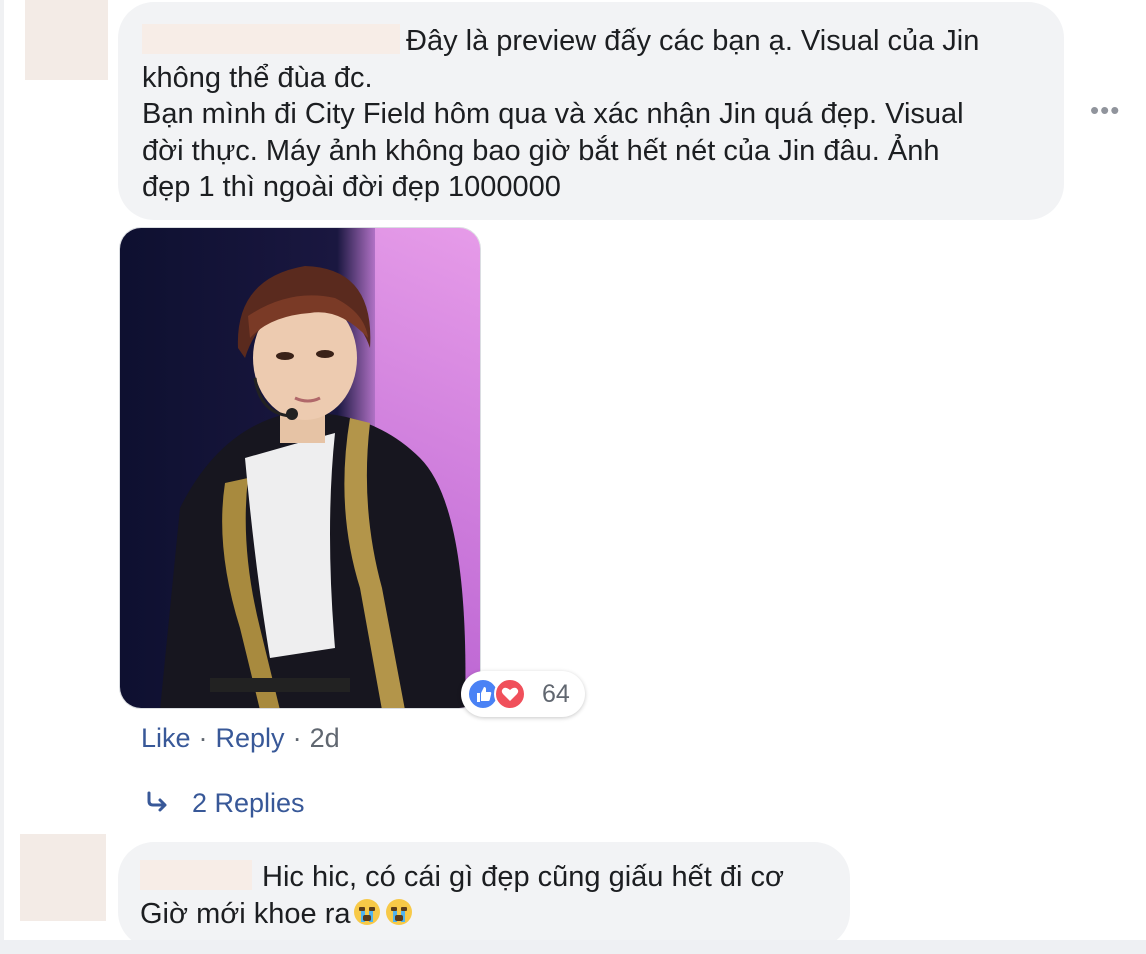 This screenshot has height=954, width=1146. I want to click on reply-link: Reply, so click(250, 738).